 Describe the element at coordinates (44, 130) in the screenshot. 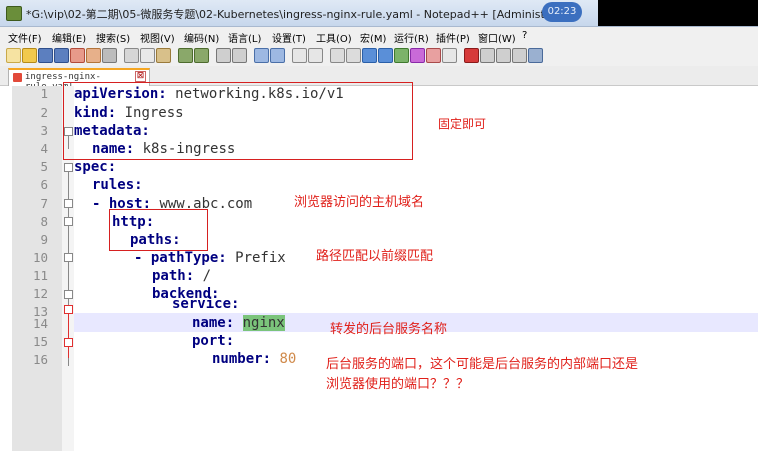

I see `line-number: 3` at that location.